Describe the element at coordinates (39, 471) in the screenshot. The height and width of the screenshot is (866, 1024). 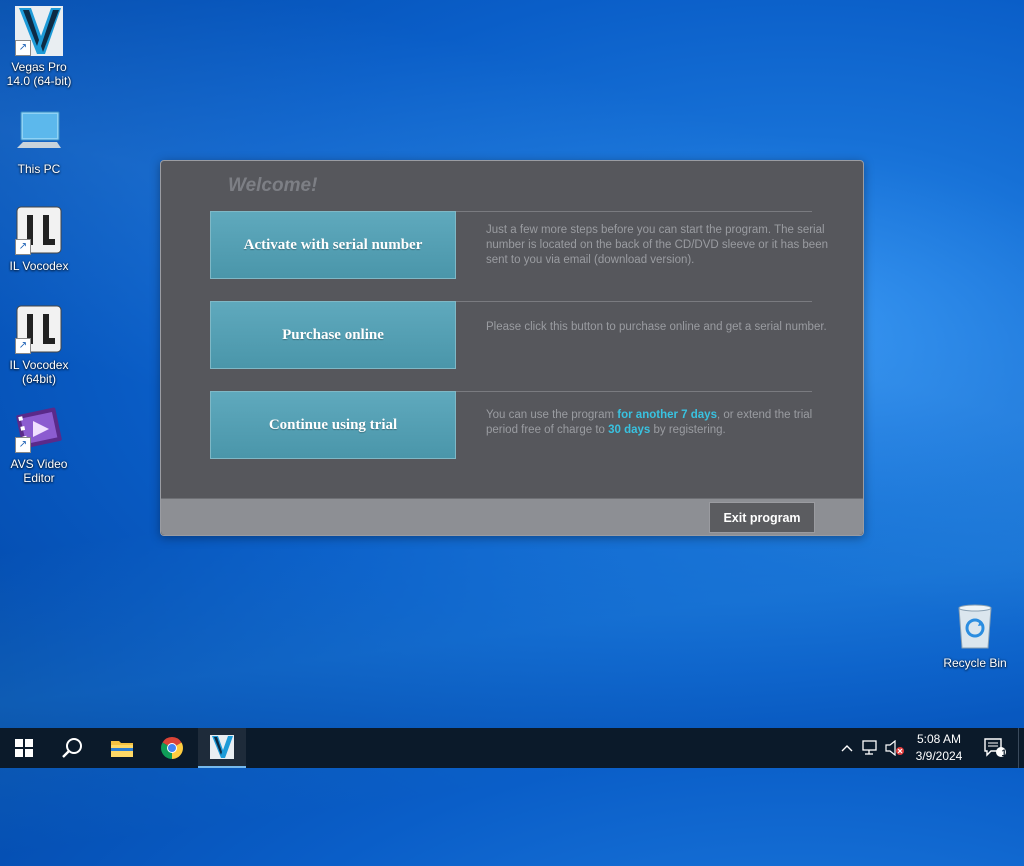
I see `desktop-icon-label: AVS Video Editor` at that location.